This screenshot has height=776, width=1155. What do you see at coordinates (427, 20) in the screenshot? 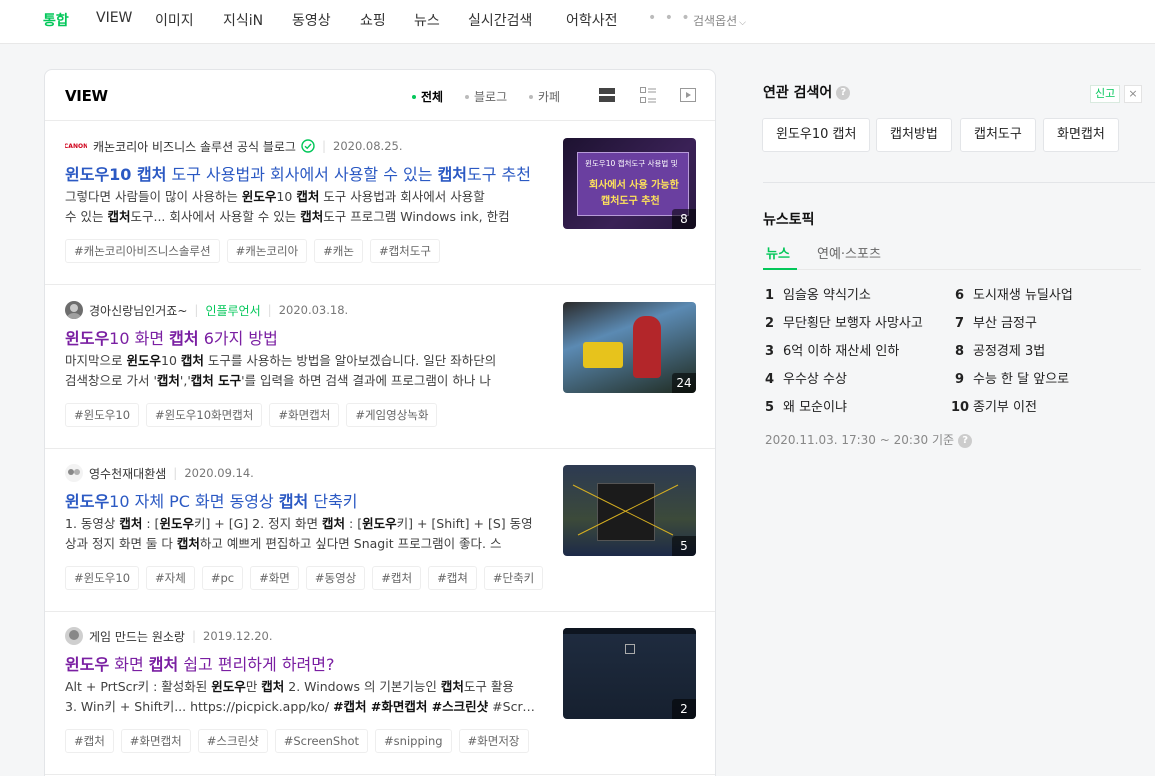
I see `tab-news: 뉴스` at bounding box center [427, 20].